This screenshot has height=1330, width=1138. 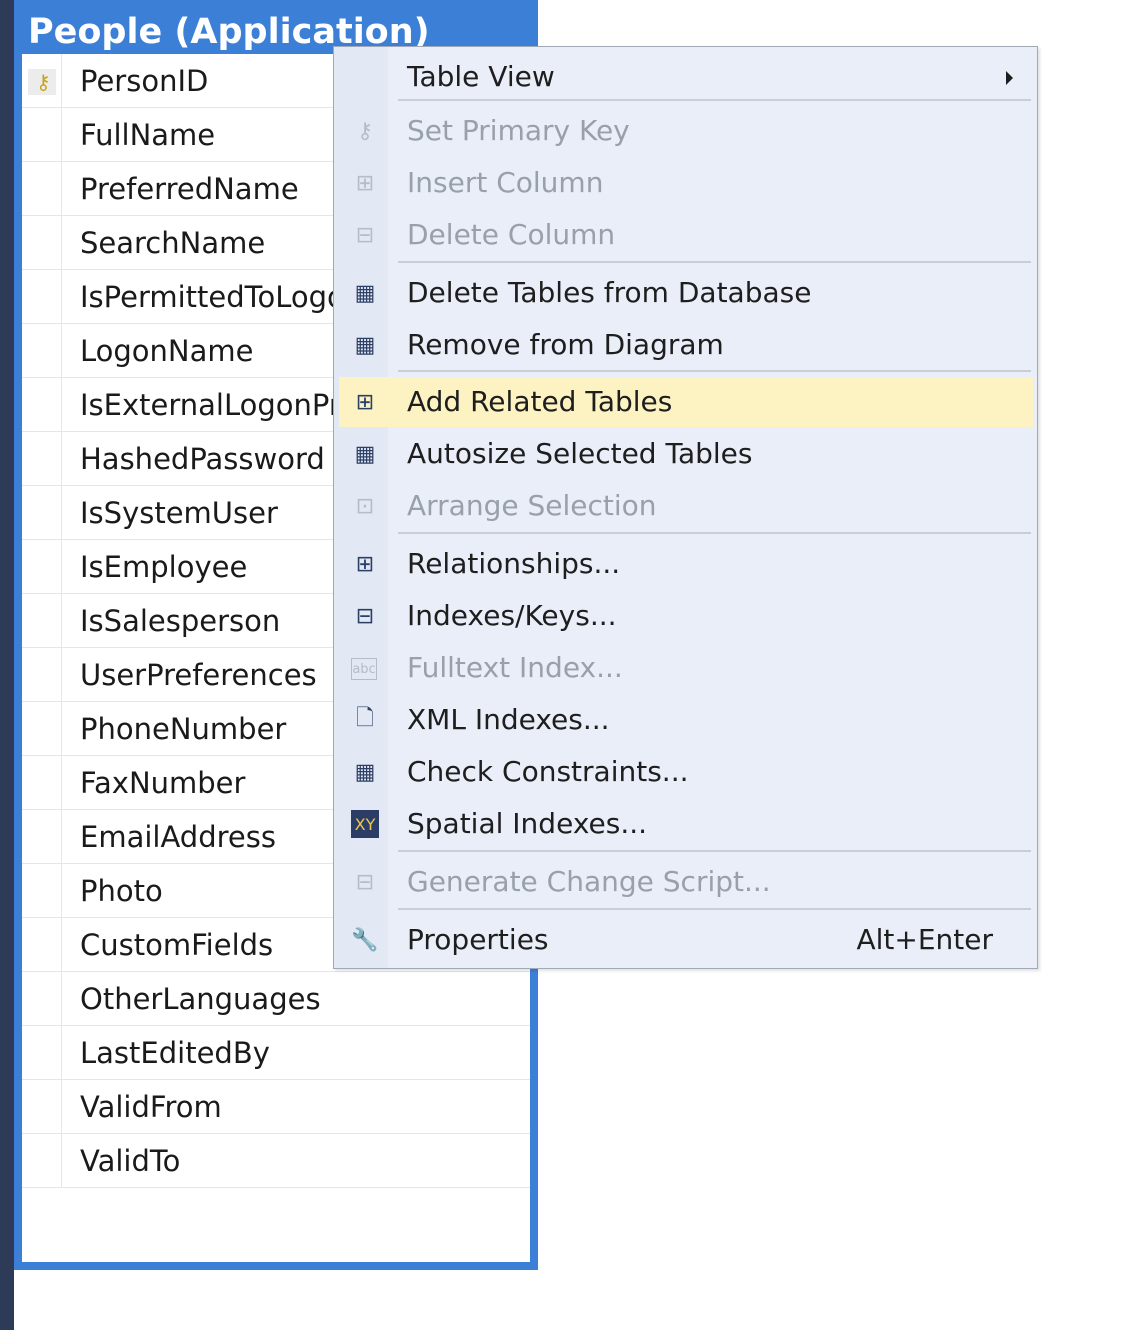 I want to click on menu-item-label: Autosize Selected Tables, so click(x=580, y=453).